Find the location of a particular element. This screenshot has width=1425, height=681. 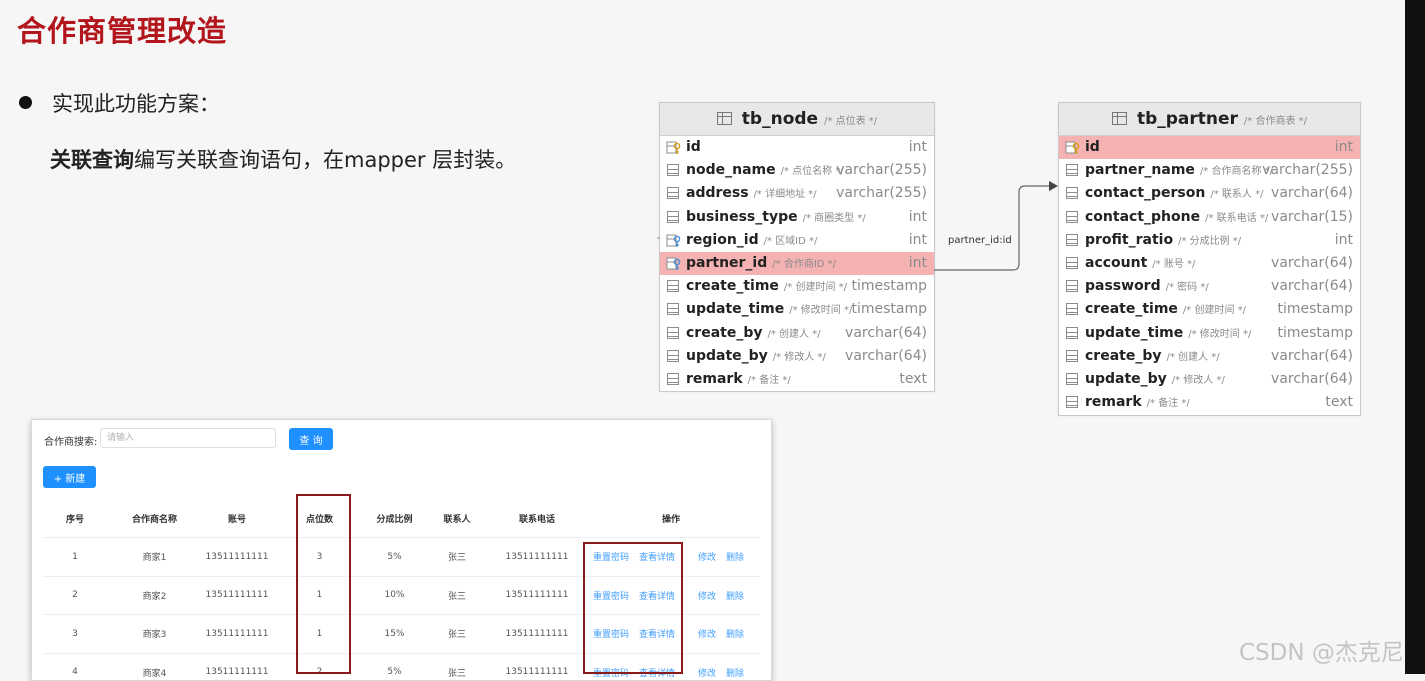

table-cell: 4 is located at coordinates (75, 667).